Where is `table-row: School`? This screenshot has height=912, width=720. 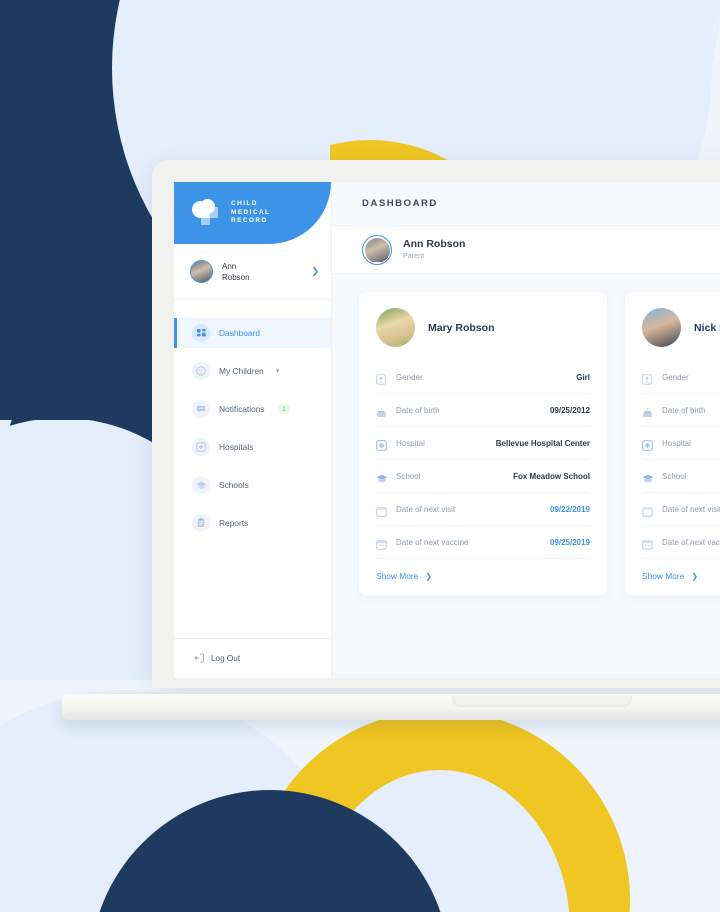
table-row: School is located at coordinates (681, 476).